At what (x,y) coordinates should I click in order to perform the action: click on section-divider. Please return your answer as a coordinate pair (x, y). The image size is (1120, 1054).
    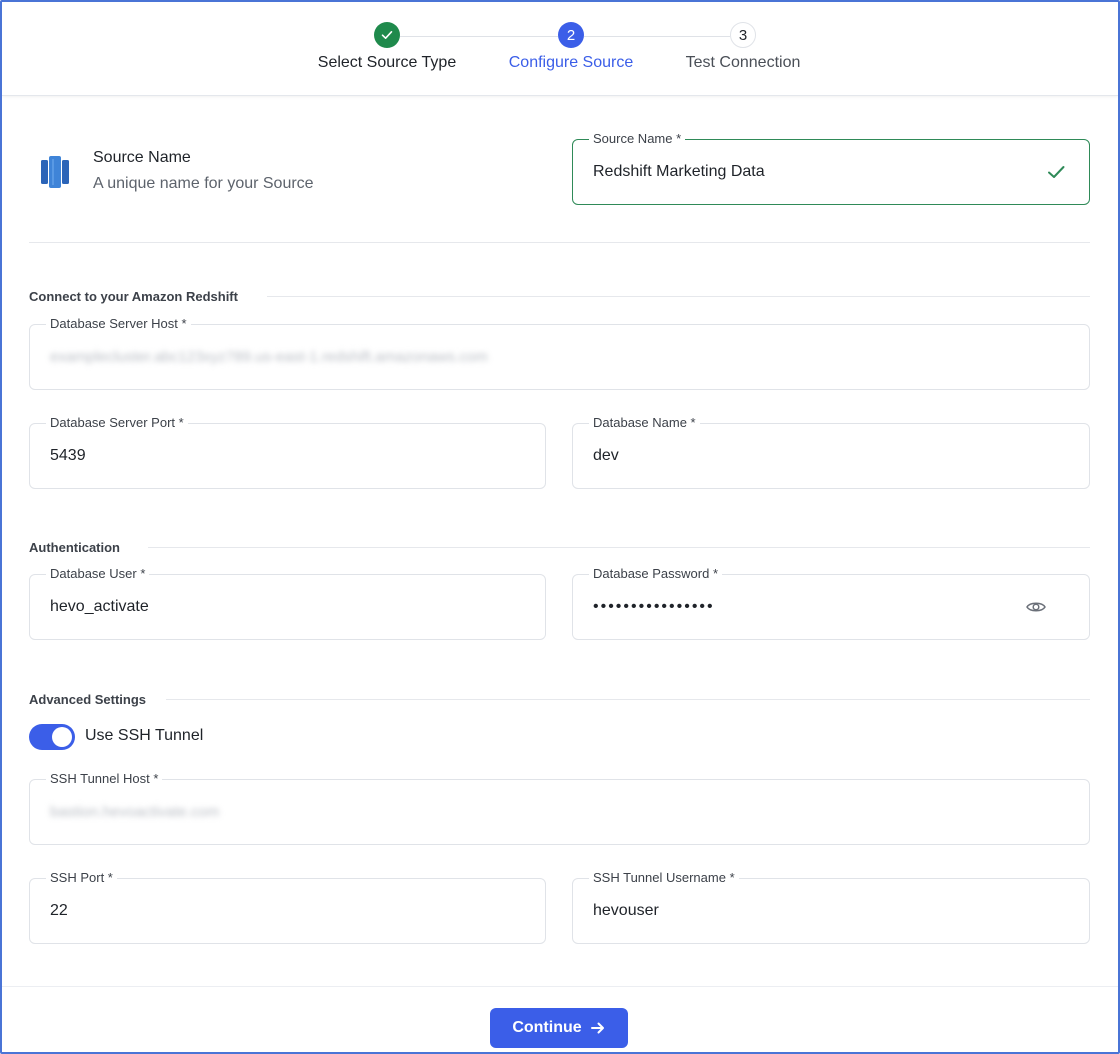
    Looking at the image, I should click on (559, 242).